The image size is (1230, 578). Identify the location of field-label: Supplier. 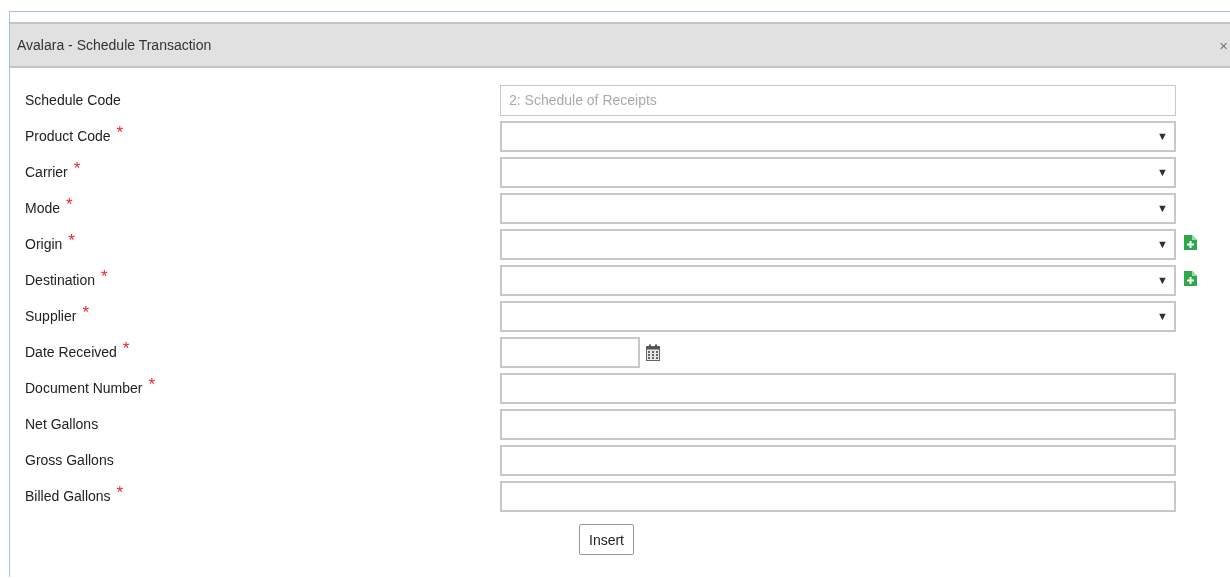
(51, 315).